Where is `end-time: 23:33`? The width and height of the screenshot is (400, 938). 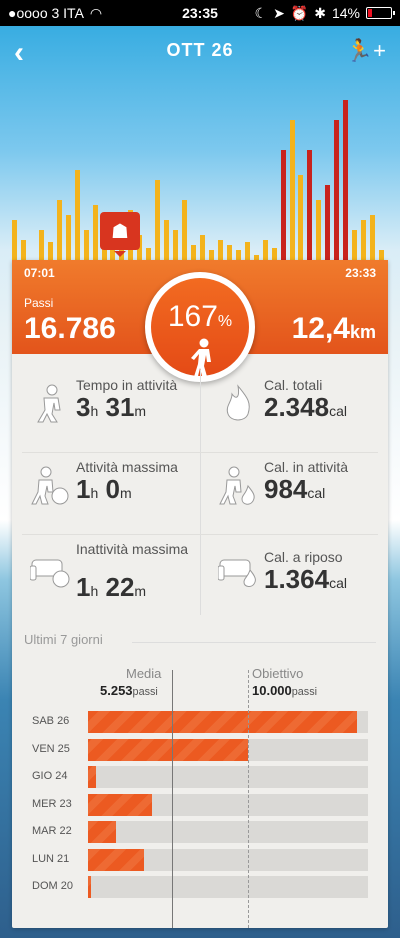
end-time: 23:33 is located at coordinates (360, 273).